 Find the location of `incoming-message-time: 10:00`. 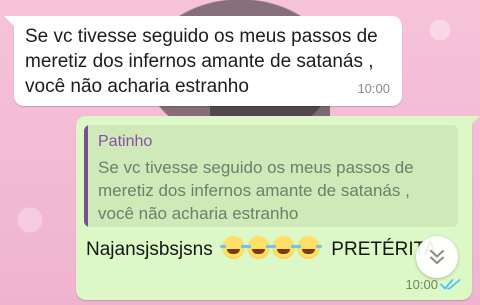

incoming-message-time: 10:00 is located at coordinates (373, 88).